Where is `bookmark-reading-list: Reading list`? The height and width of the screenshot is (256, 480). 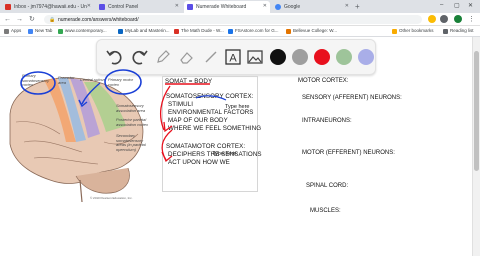 bookmark-reading-list: Reading list is located at coordinates (458, 31).